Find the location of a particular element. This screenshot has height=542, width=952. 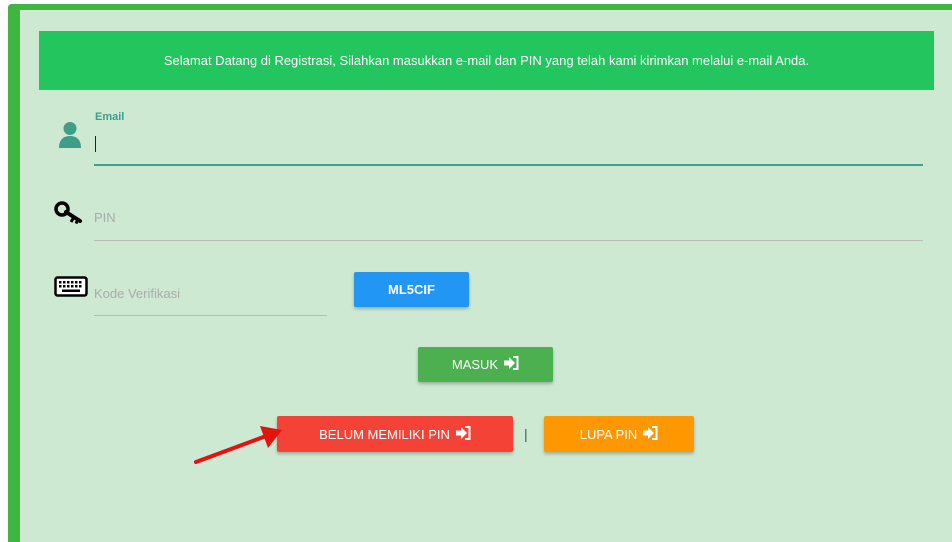

key-icon is located at coordinates (69, 214).